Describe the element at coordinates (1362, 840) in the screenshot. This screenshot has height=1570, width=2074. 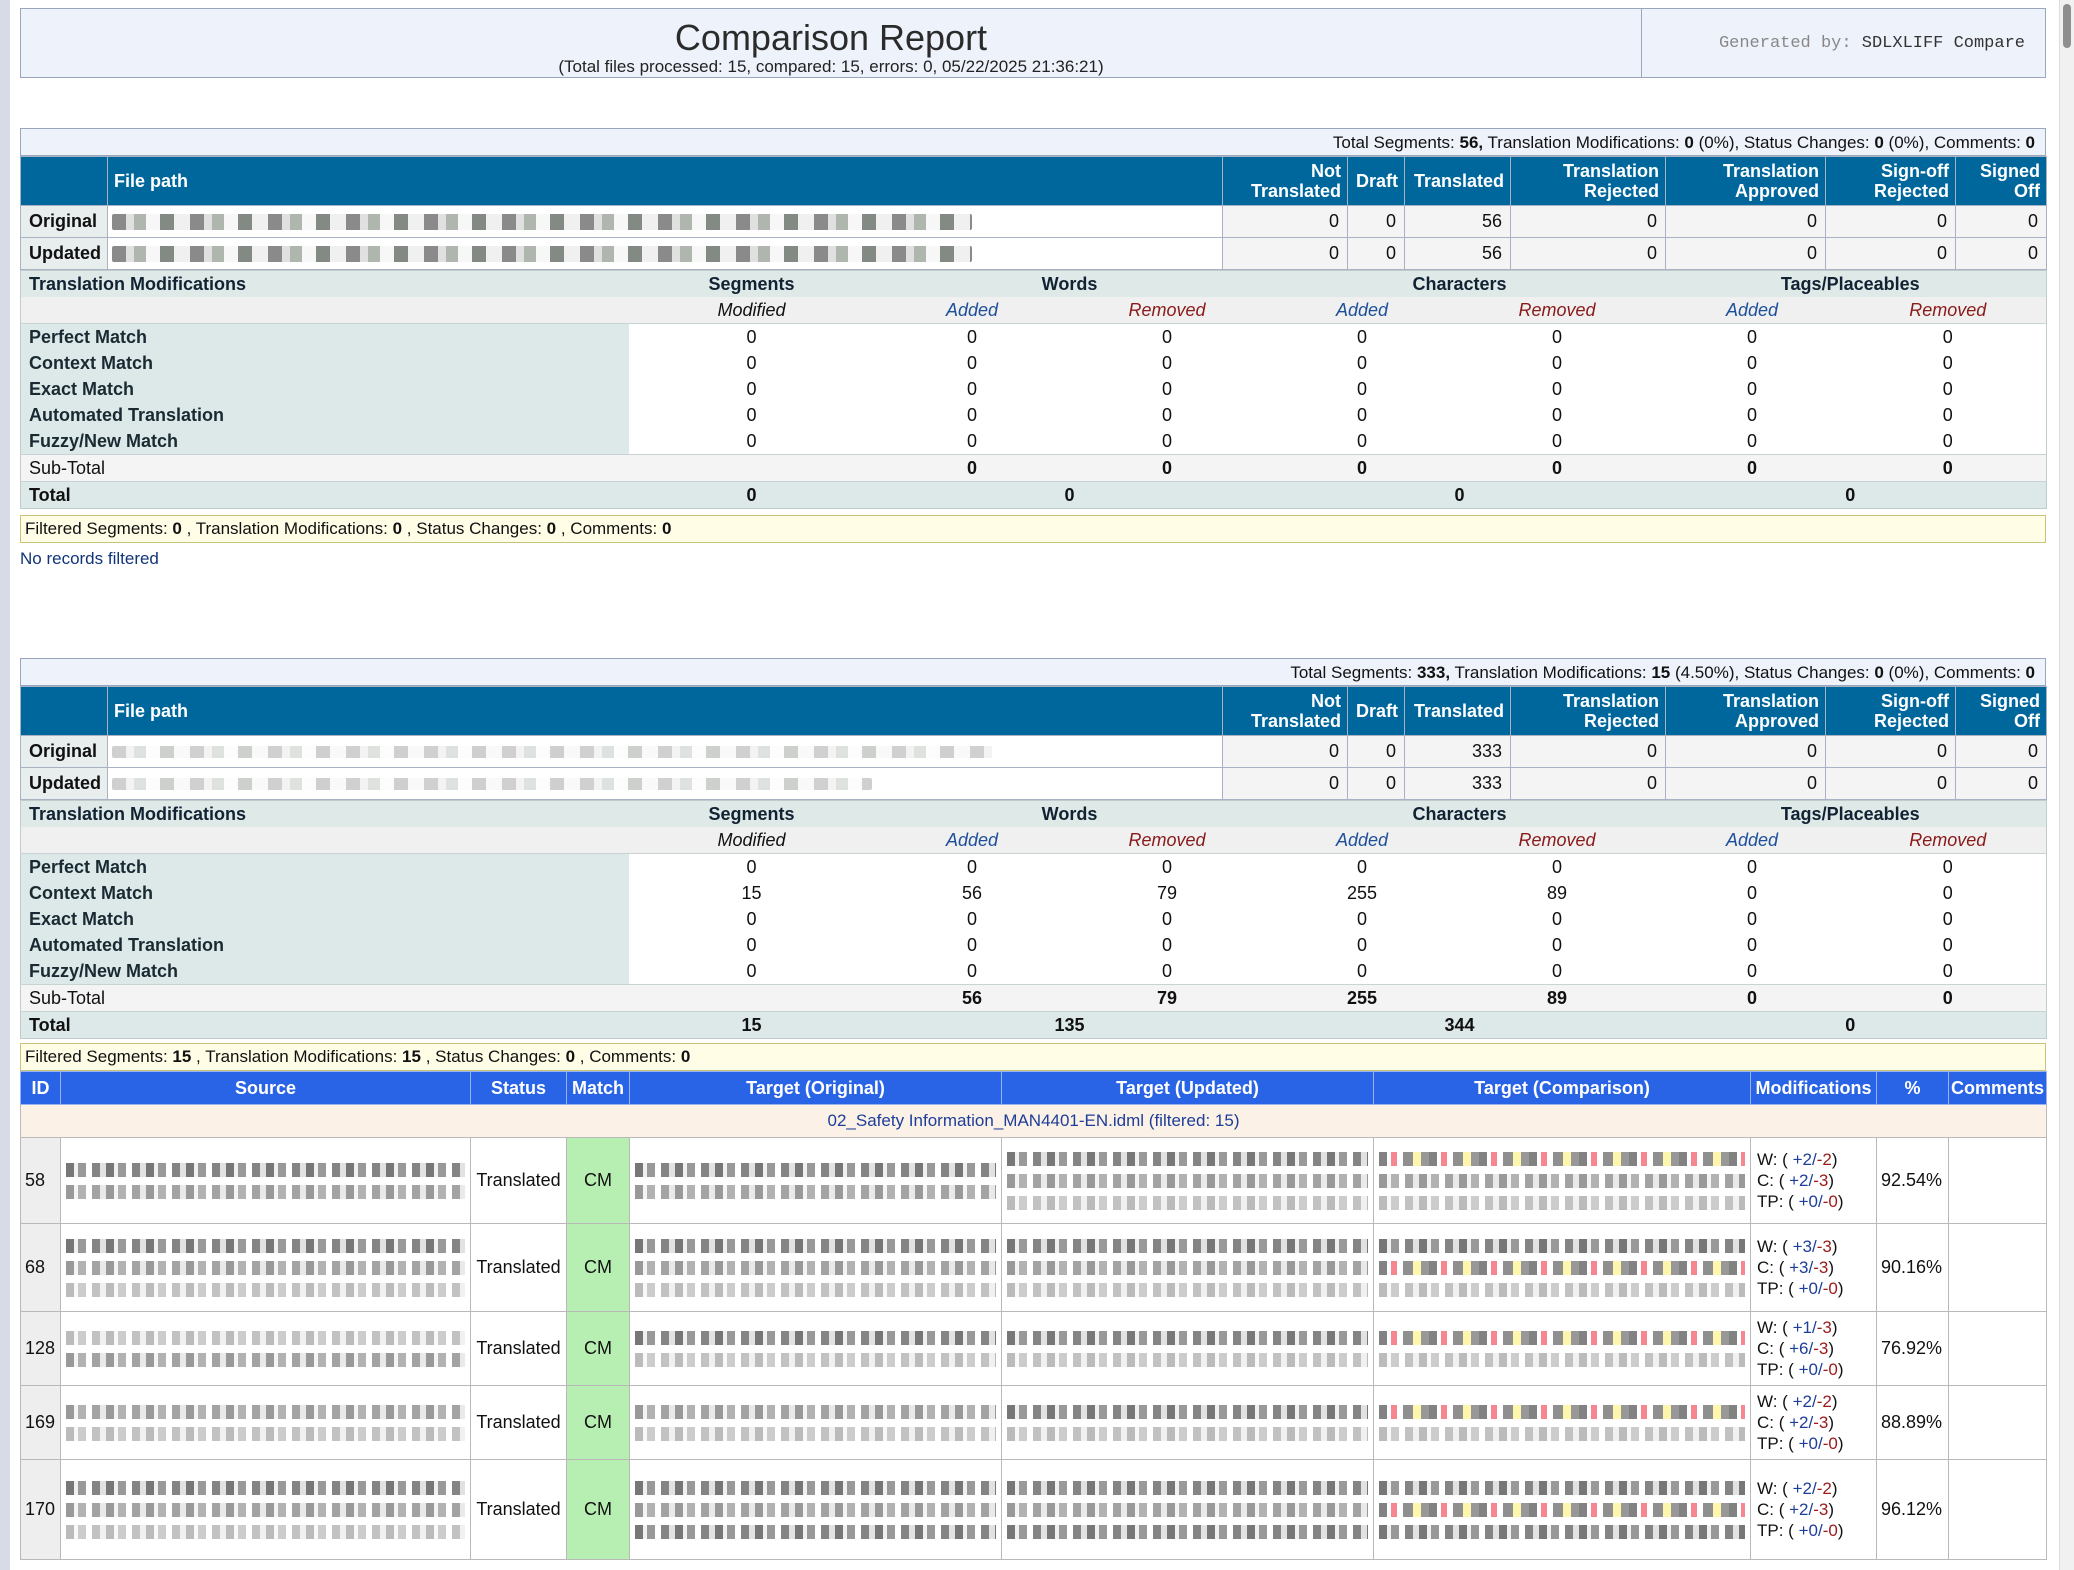
I see `subheader-added: Added` at that location.